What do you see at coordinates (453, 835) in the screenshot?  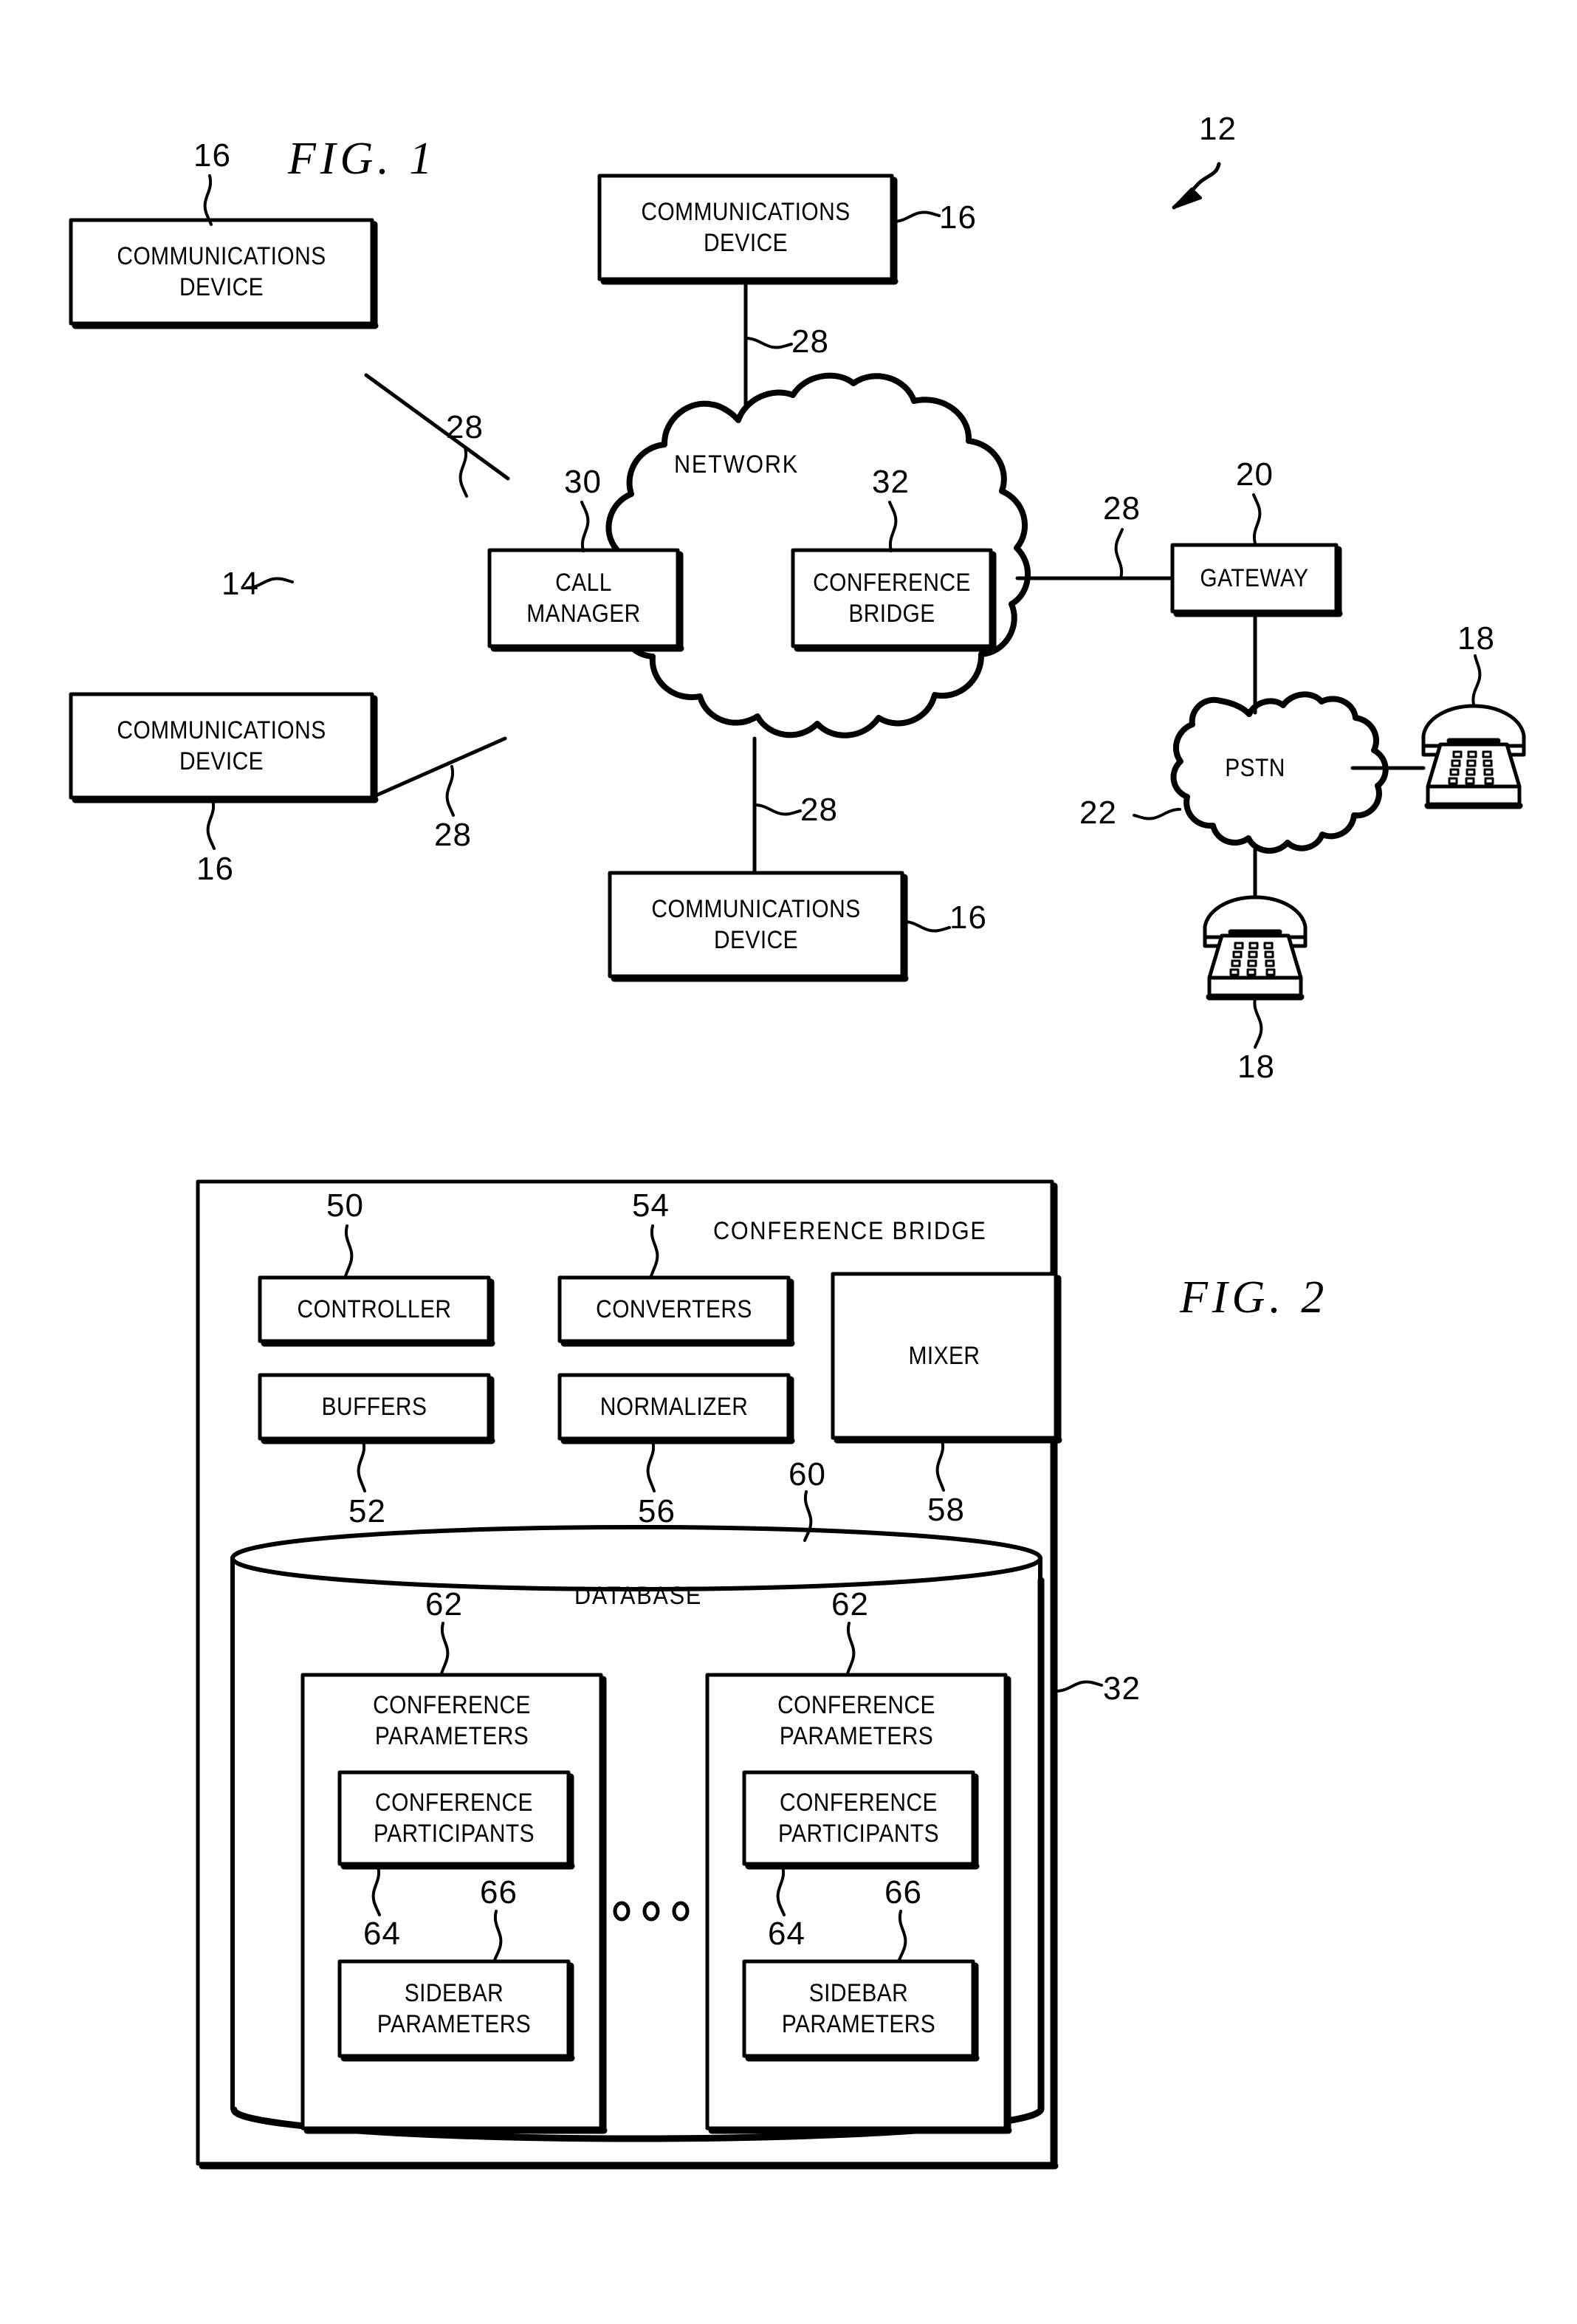 I see `ref-28-bottomleft: 28` at bounding box center [453, 835].